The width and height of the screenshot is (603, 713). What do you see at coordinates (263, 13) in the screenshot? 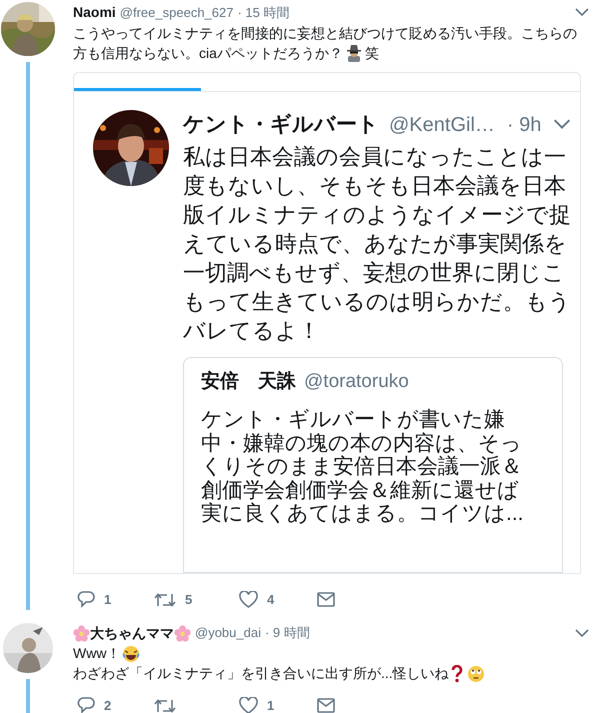
I see `tweet-time: · 15 時間` at bounding box center [263, 13].